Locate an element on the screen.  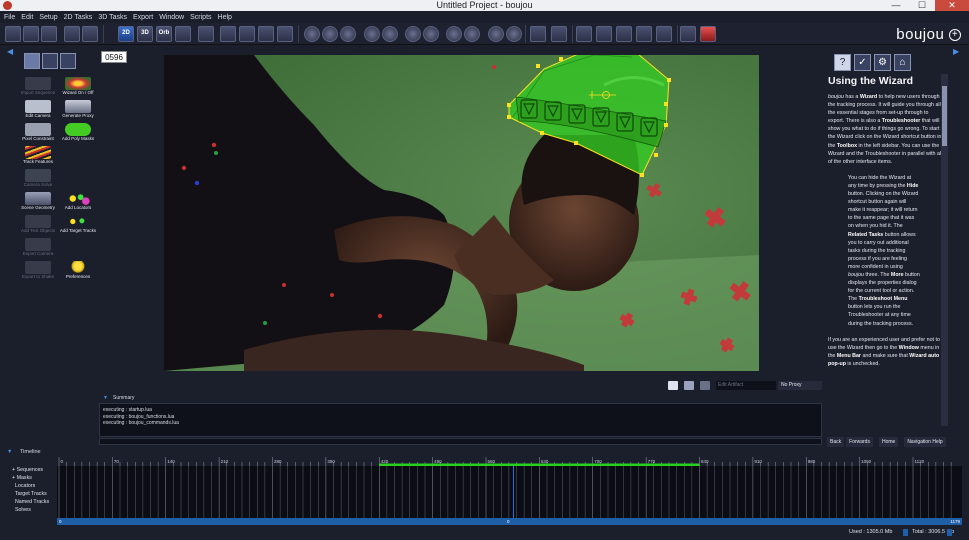
layout-4-icon is located at coordinates (285, 34).